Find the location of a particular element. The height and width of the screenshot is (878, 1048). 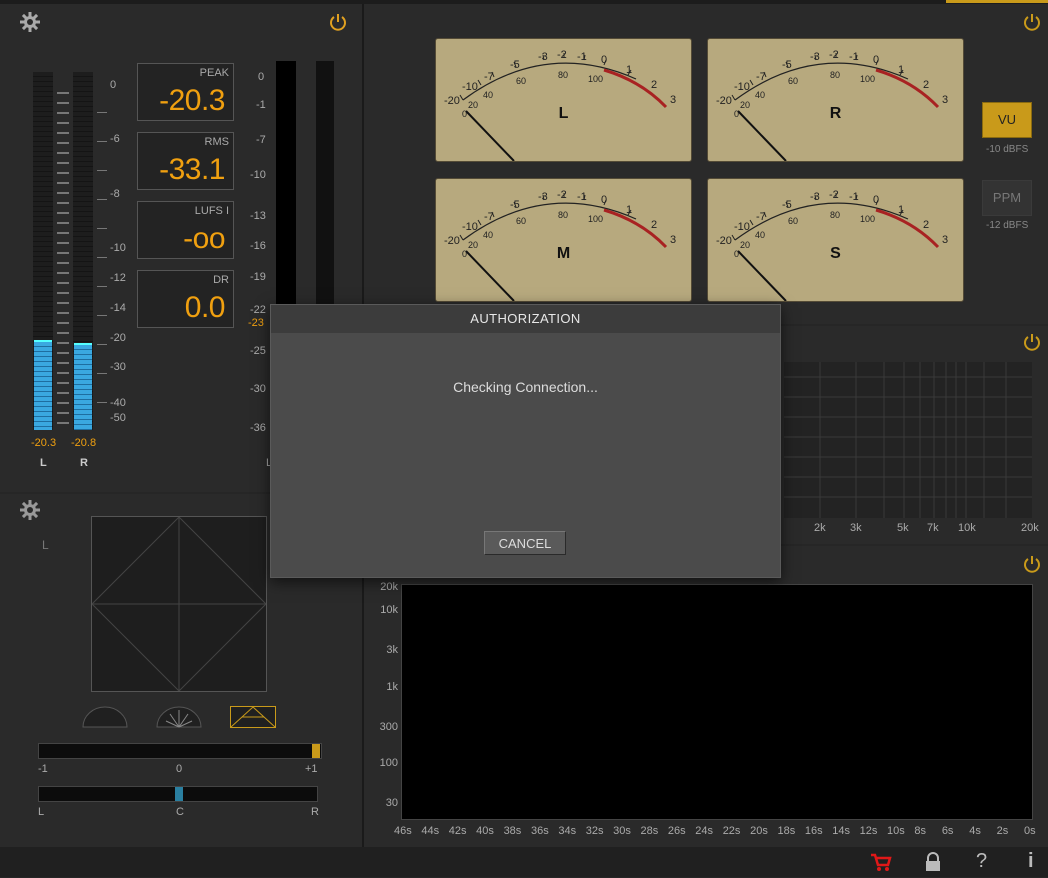

loud-scale-30: -30 is located at coordinates (258, 389).